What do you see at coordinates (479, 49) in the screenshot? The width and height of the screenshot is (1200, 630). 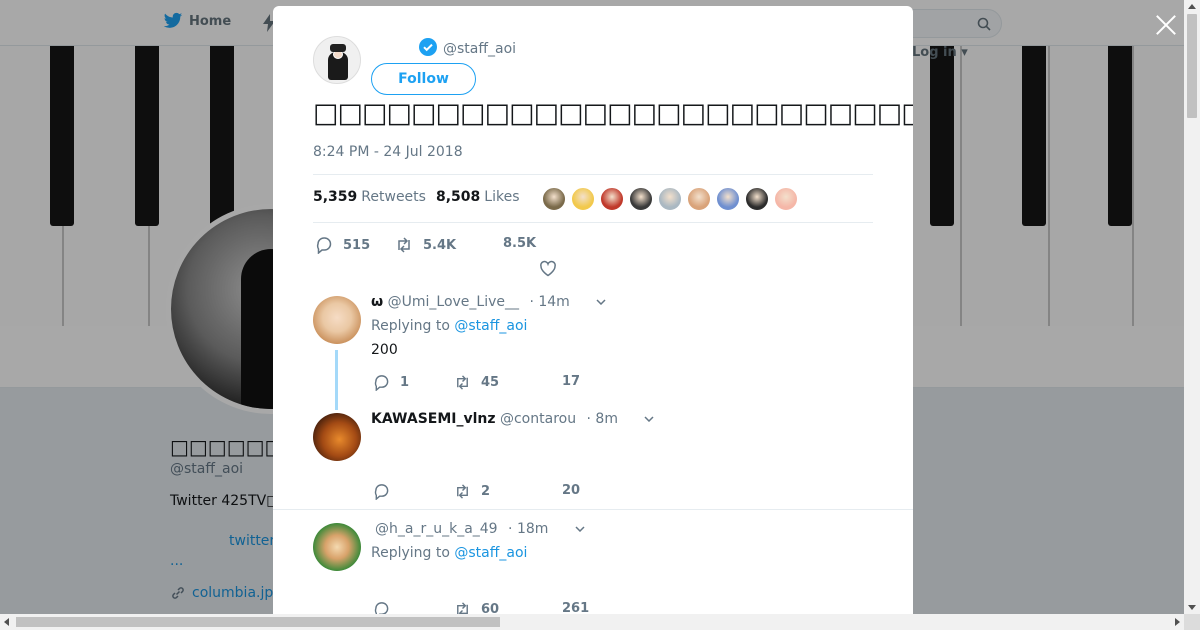 I see `tweet-author-handle: @staff_aoi` at bounding box center [479, 49].